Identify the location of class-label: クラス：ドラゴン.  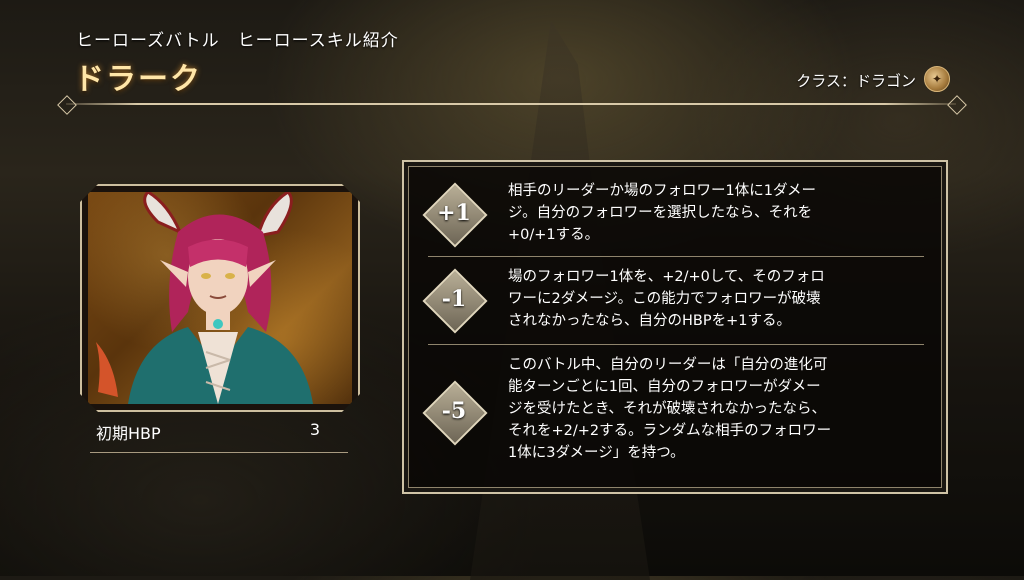
(856, 81).